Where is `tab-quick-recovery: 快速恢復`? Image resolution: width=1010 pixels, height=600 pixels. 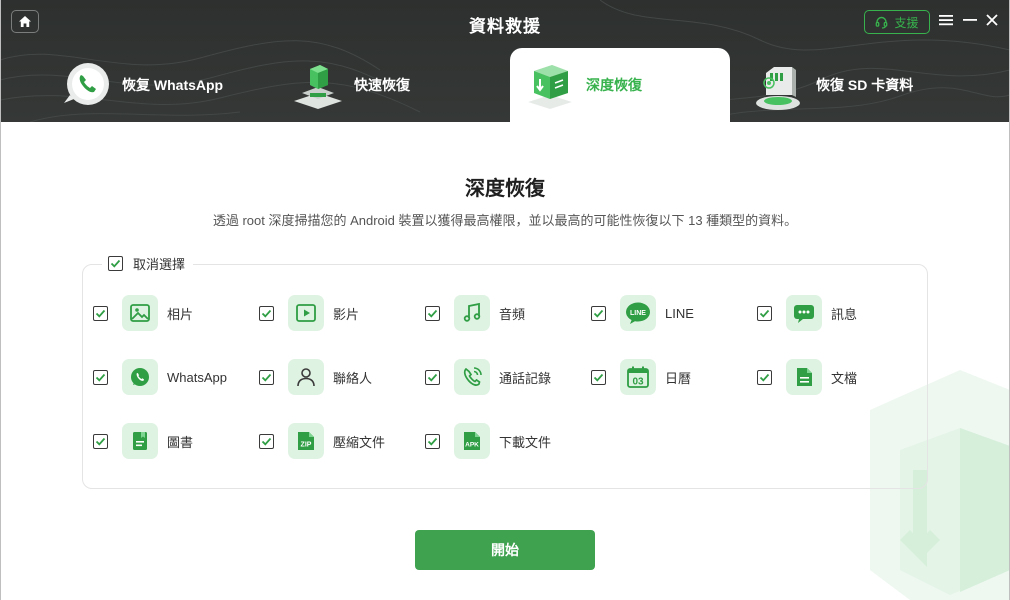
tab-quick-recovery: 快速恢復 is located at coordinates (390, 85).